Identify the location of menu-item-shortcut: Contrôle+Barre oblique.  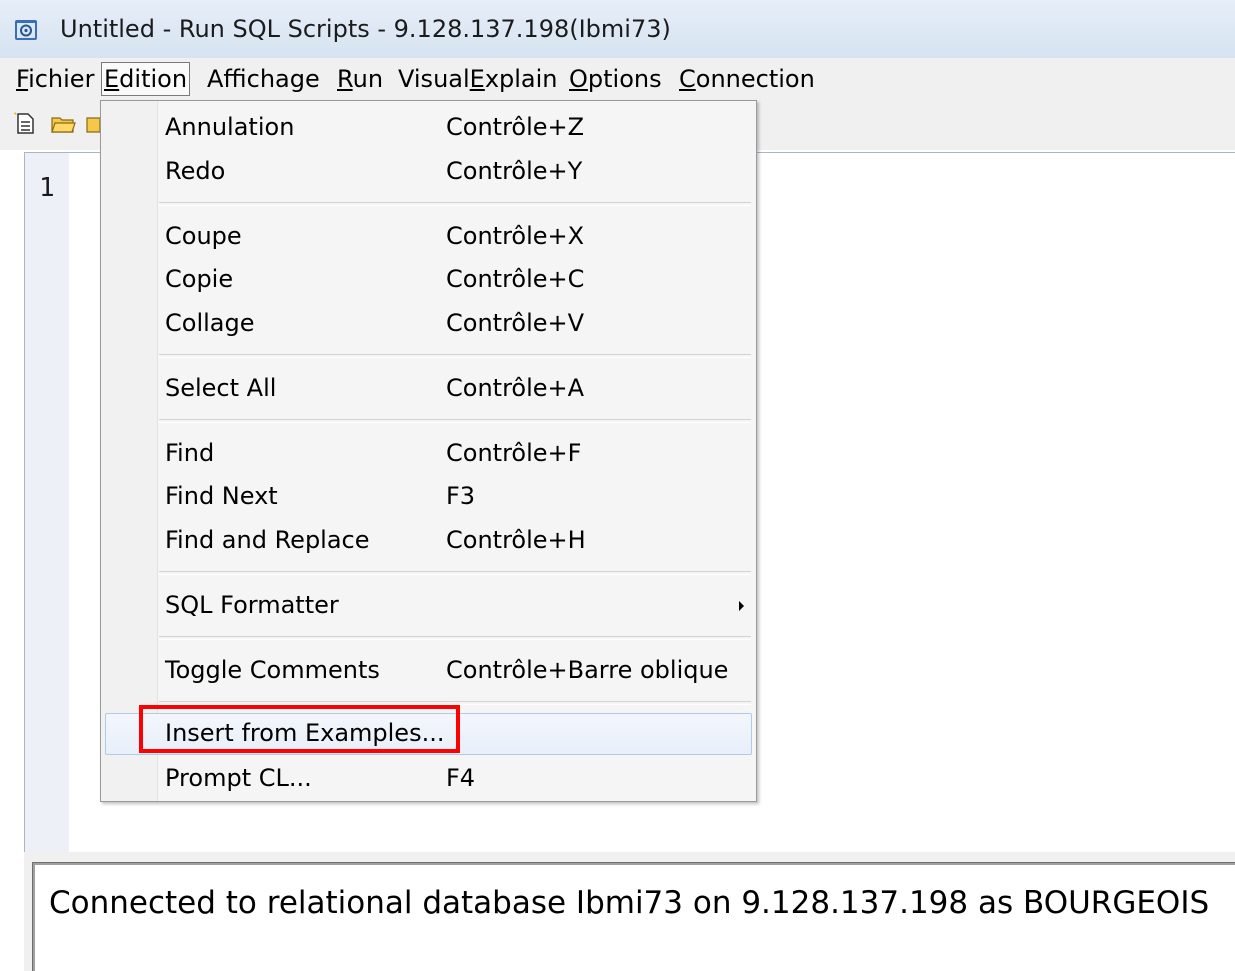
(587, 670).